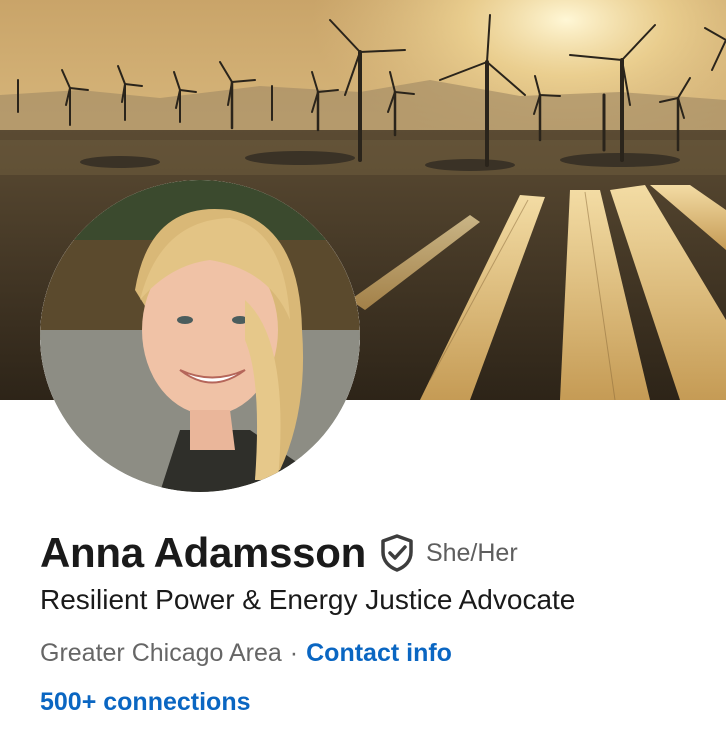 This screenshot has height=738, width=726. Describe the element at coordinates (471, 552) in the screenshot. I see `pronouns: She/Her` at that location.